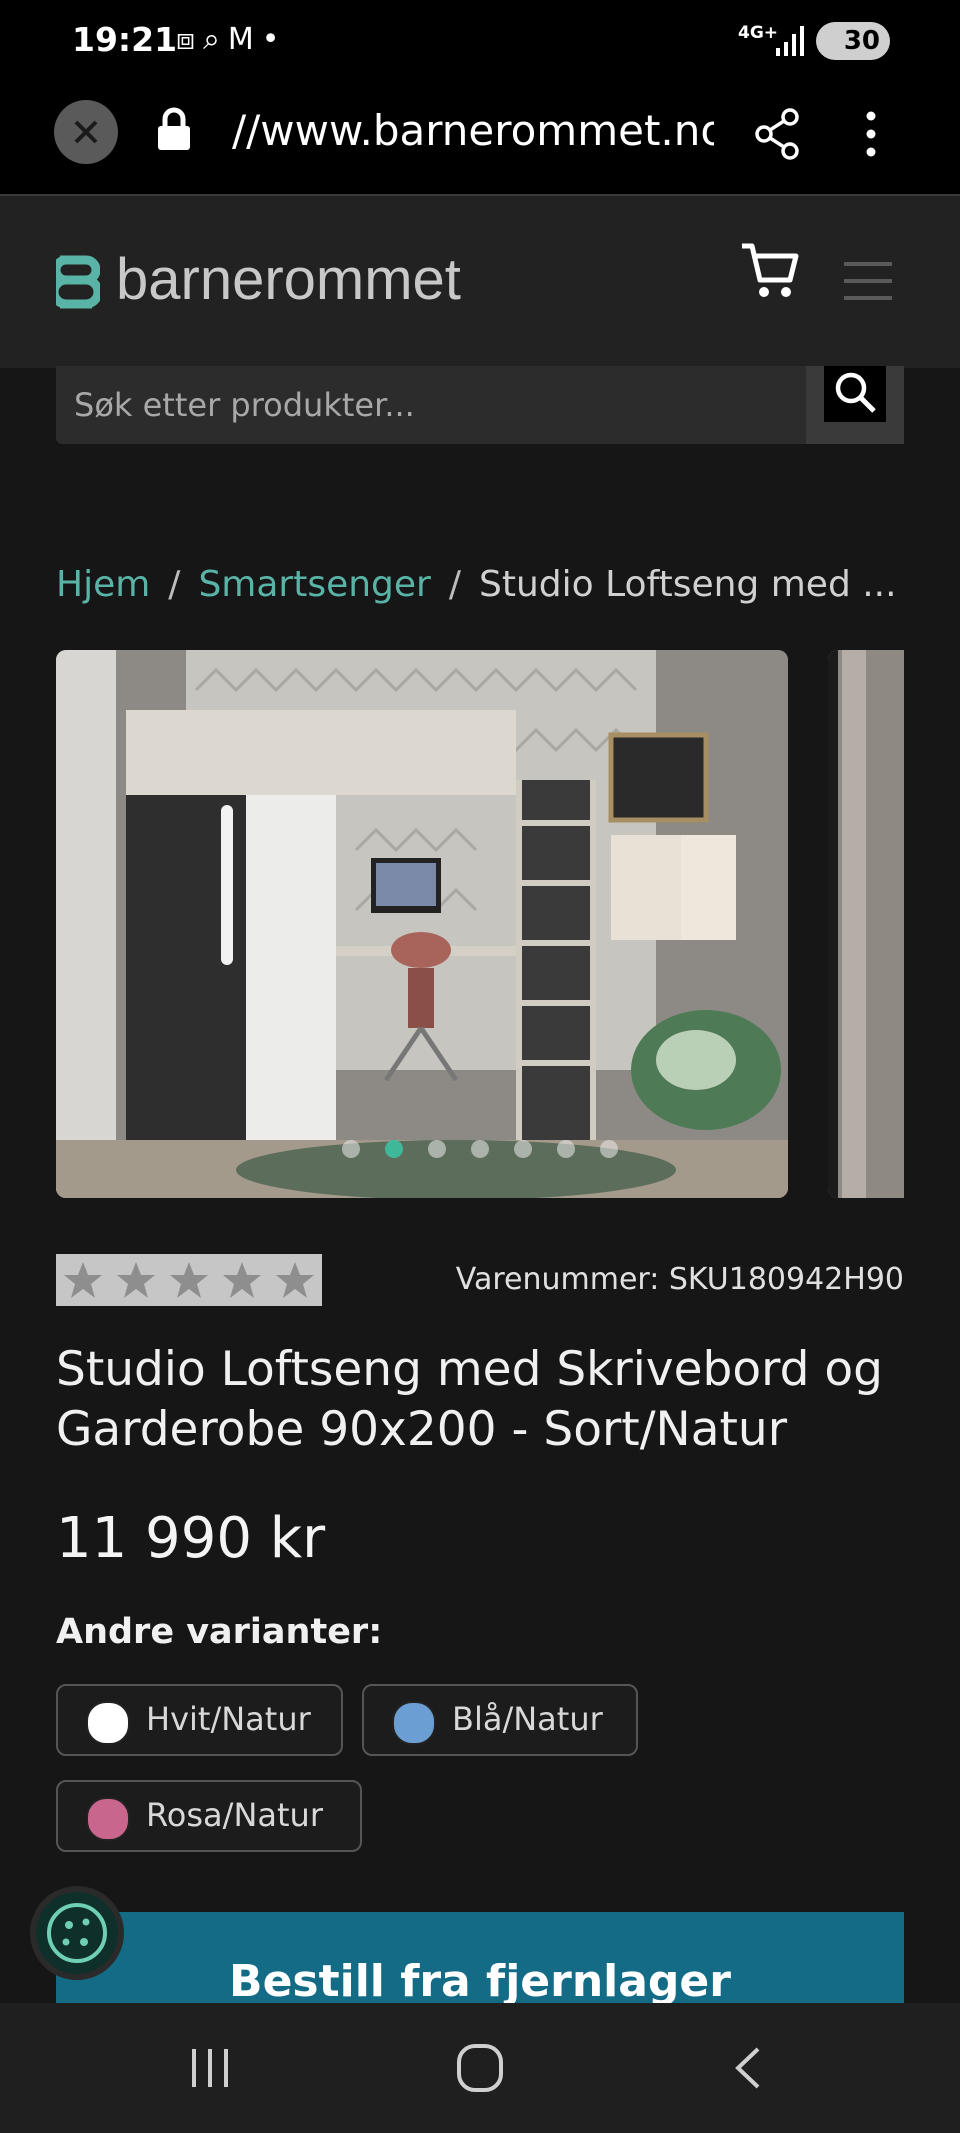  I want to click on menu-icon, so click(868, 282).